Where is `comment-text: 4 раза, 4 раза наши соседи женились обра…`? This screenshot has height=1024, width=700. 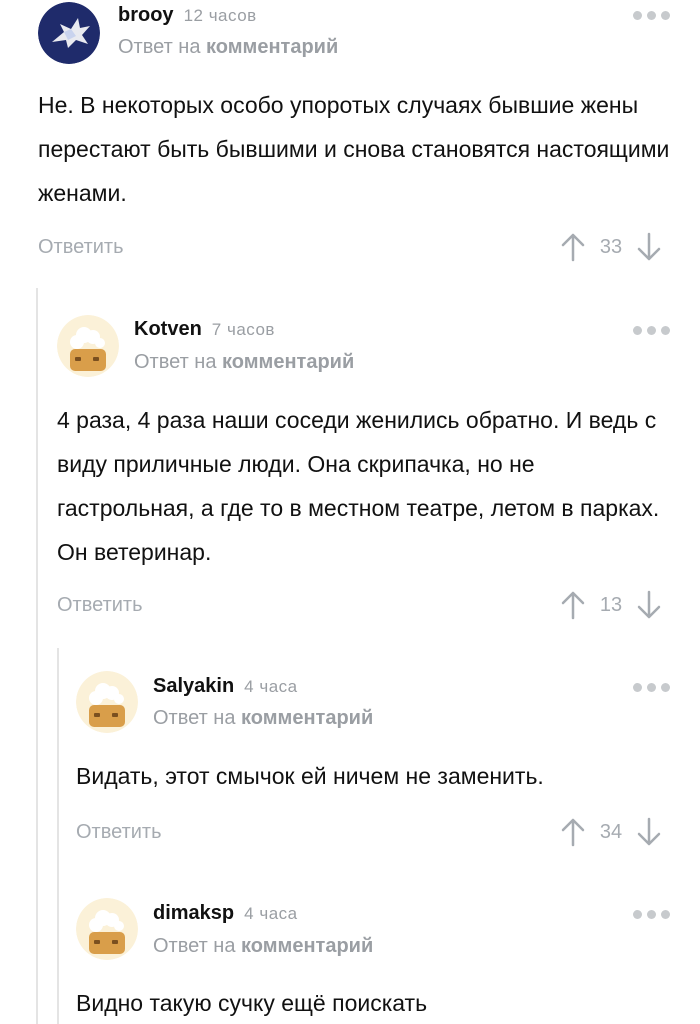
comment-text: 4 раза, 4 раза наши соседи женились обра… is located at coordinates (358, 486).